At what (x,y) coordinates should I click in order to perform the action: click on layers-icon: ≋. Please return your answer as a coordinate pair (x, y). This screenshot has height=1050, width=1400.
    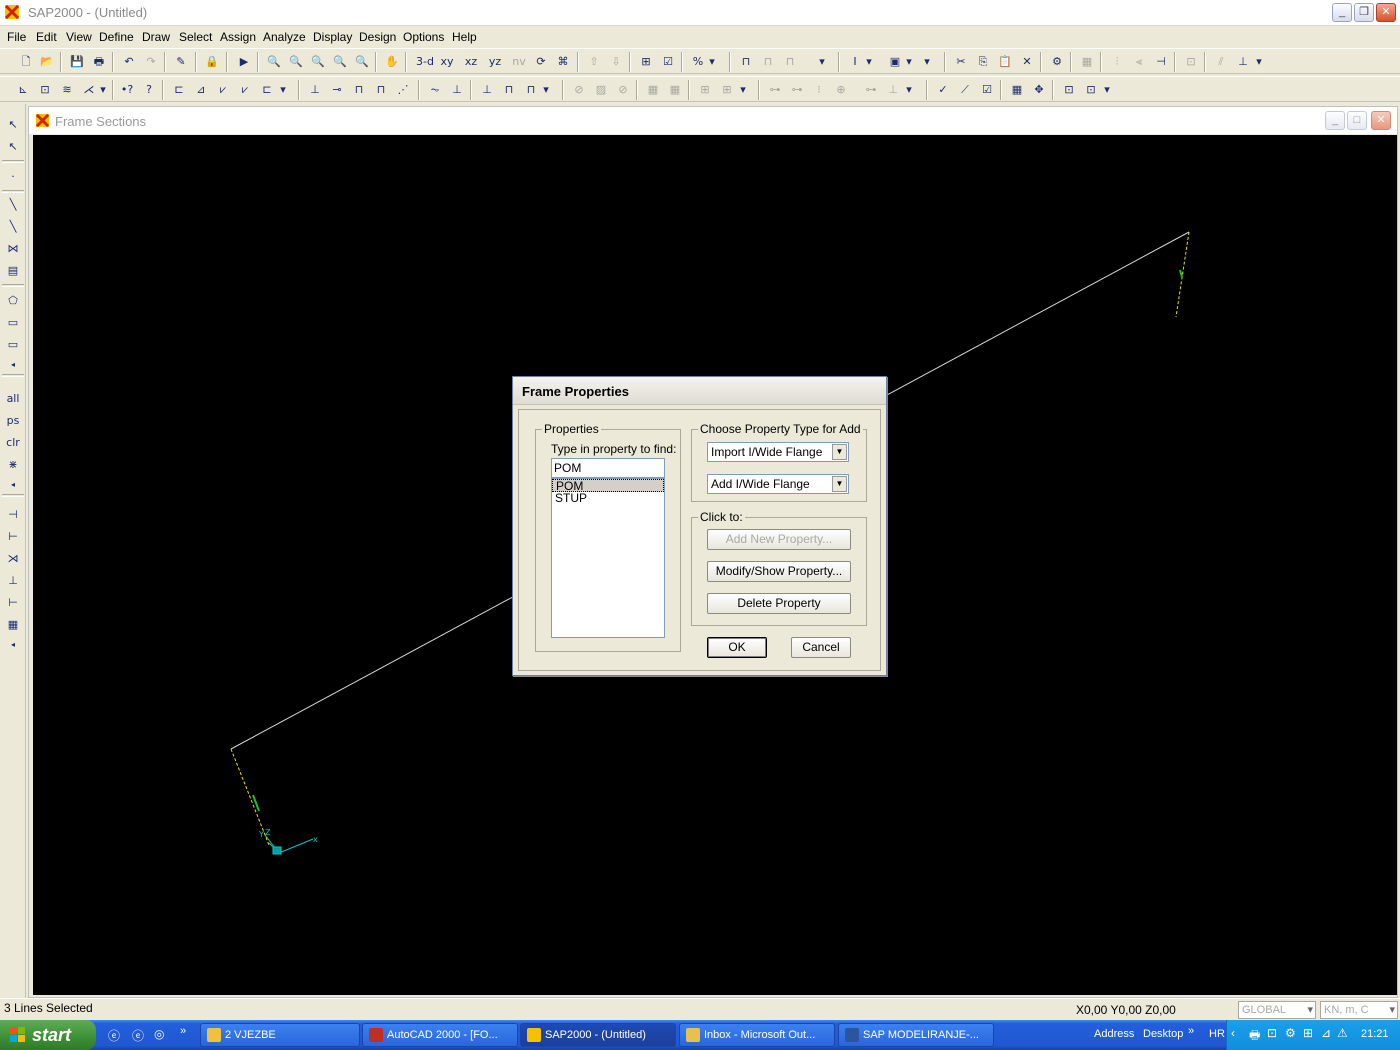
    Looking at the image, I should click on (67, 89).